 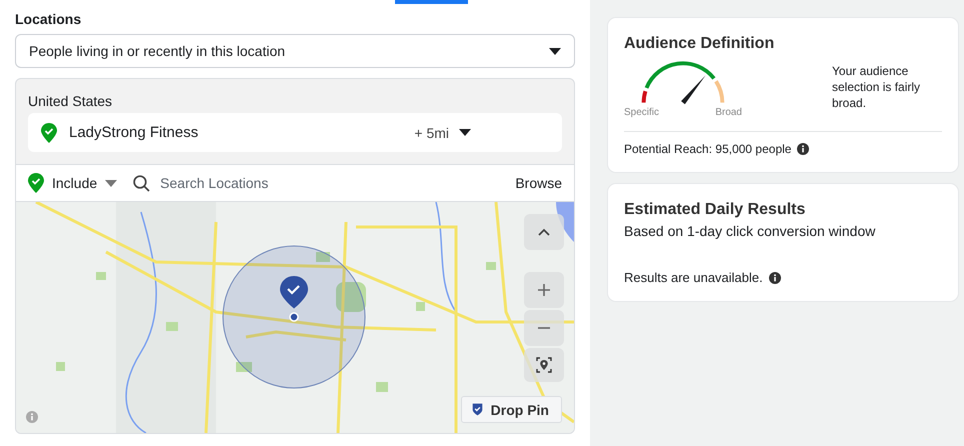 What do you see at coordinates (48, 19) in the screenshot?
I see `section-label: Locations` at bounding box center [48, 19].